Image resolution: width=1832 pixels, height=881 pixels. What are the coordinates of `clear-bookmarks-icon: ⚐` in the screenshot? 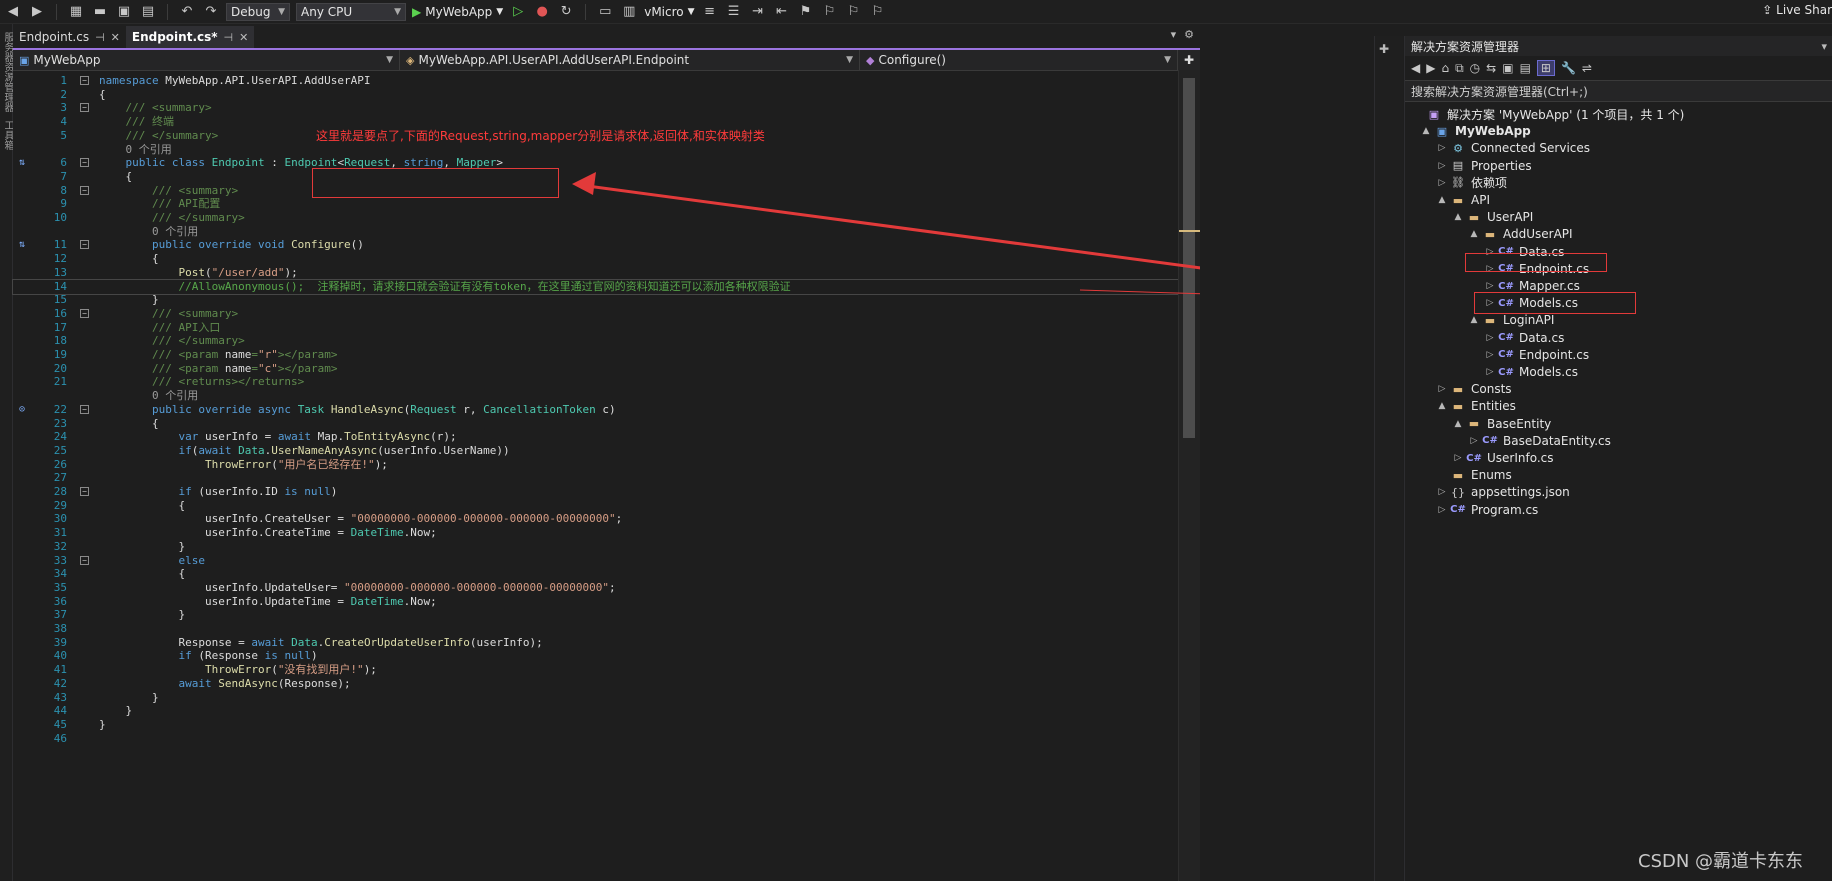 It's located at (878, 11).